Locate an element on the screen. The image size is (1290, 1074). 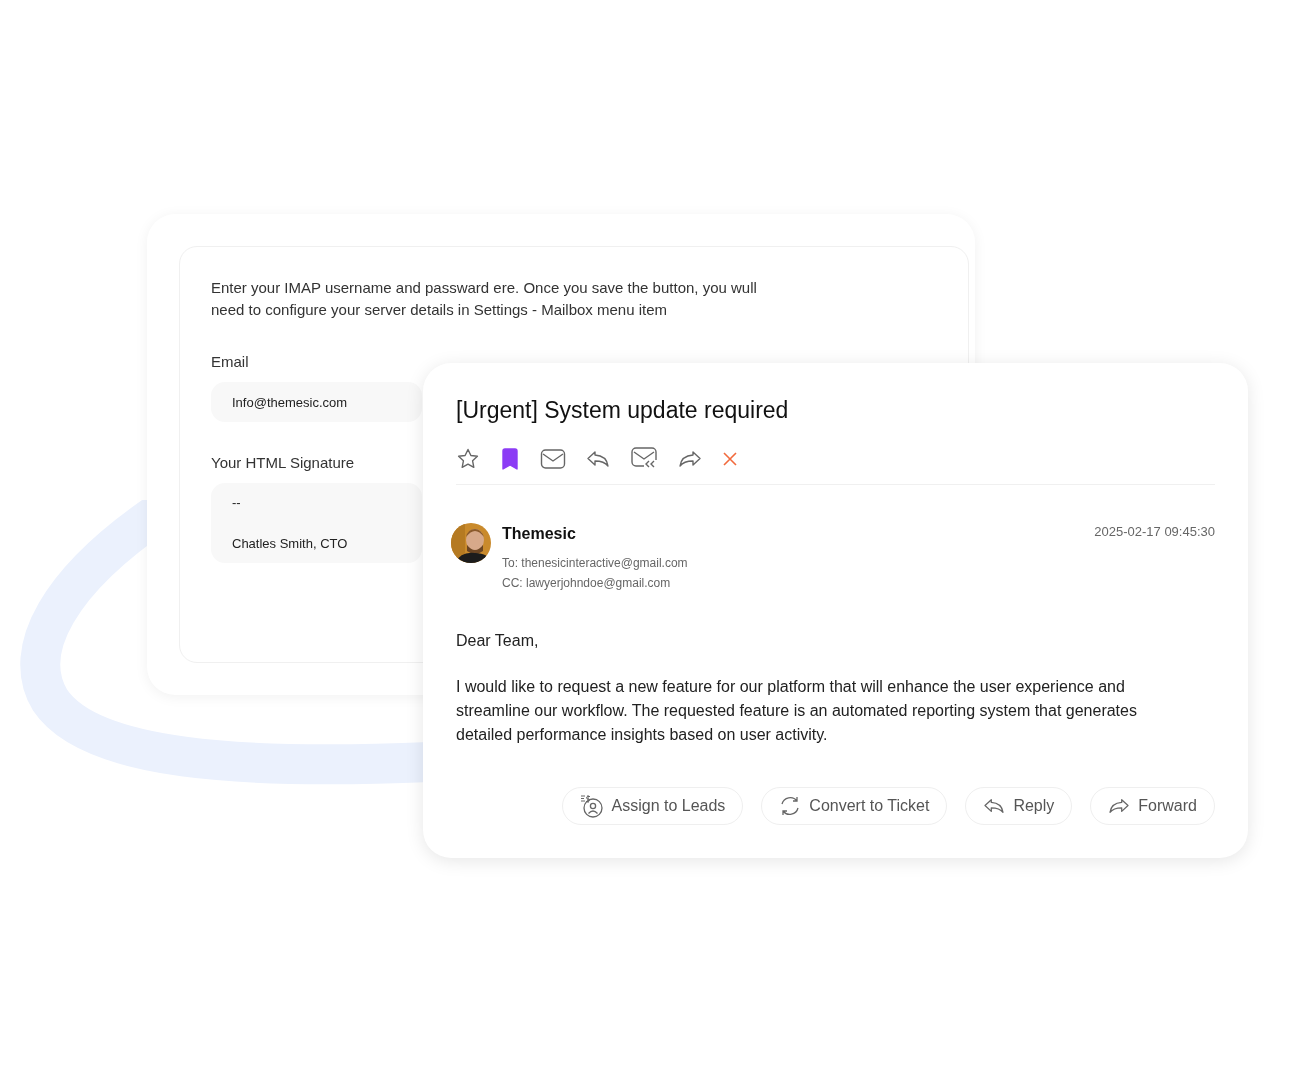
email-subject: [Urgent] System update required is located at coordinates (623, 410).